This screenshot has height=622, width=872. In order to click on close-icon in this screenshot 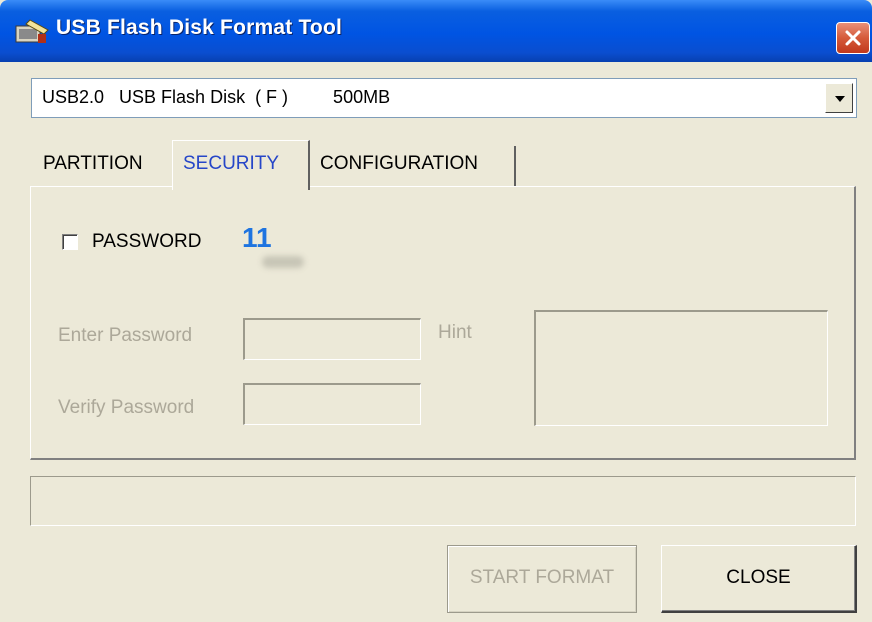, I will do `click(853, 38)`.